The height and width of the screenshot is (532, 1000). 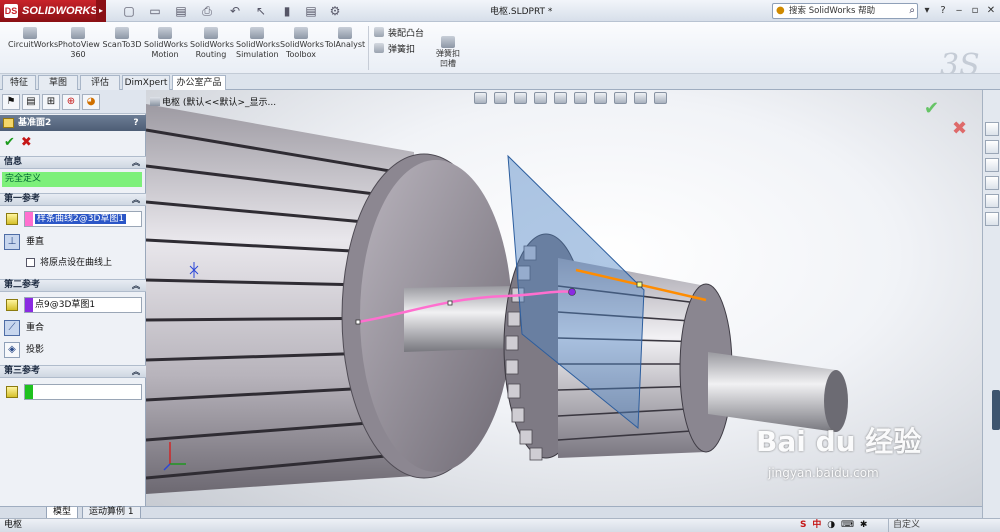 I want to click on status-text: 电枢, so click(x=13, y=525).